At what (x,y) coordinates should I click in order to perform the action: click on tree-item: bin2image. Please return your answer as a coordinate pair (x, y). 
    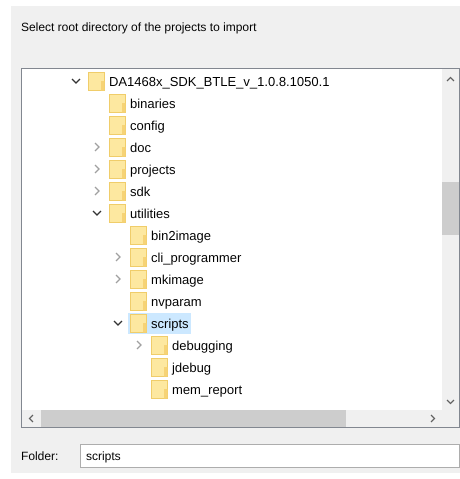
    Looking at the image, I should click on (170, 235).